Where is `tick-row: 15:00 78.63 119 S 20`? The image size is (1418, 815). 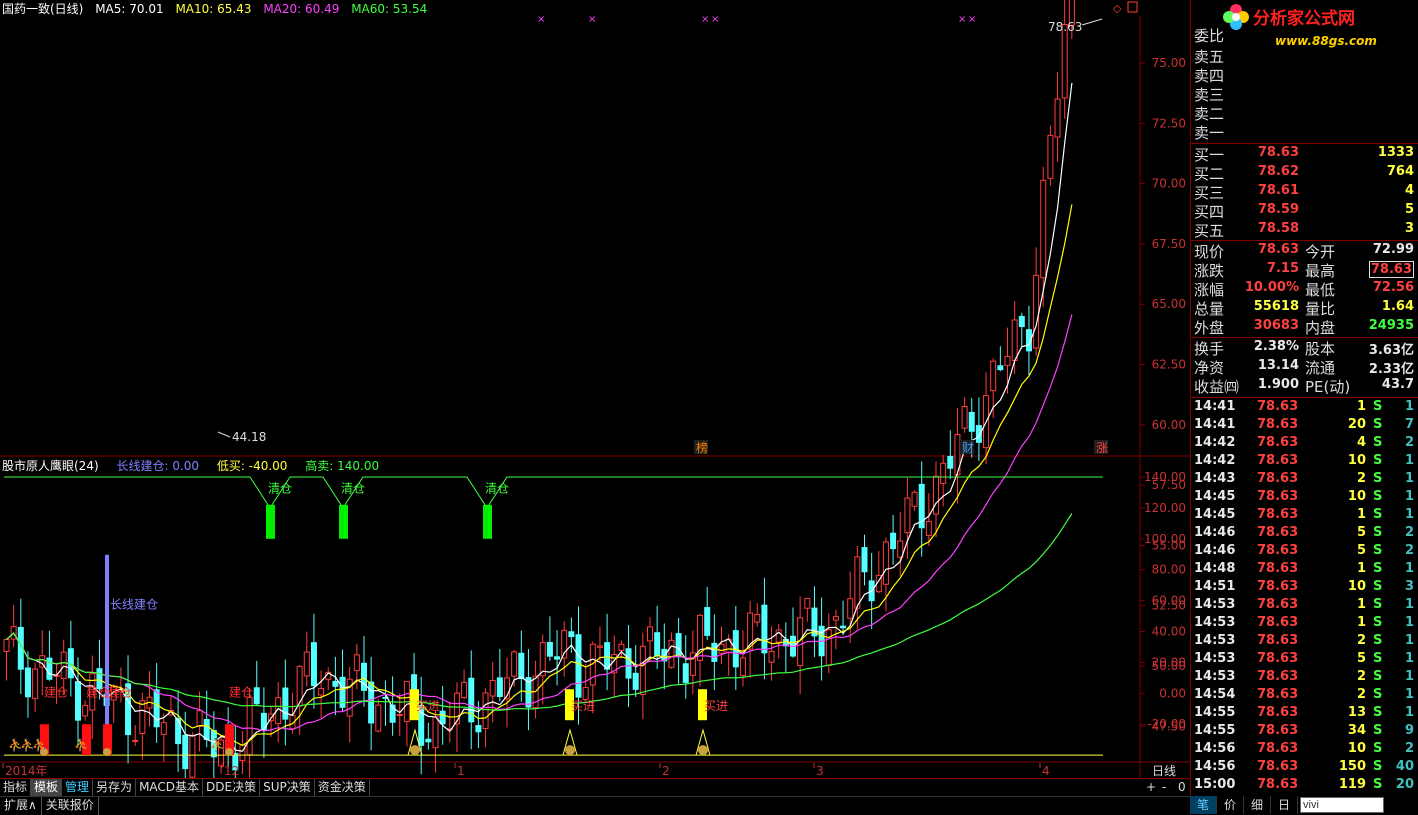 tick-row: 15:00 78.63 119 S 20 is located at coordinates (1305, 786).